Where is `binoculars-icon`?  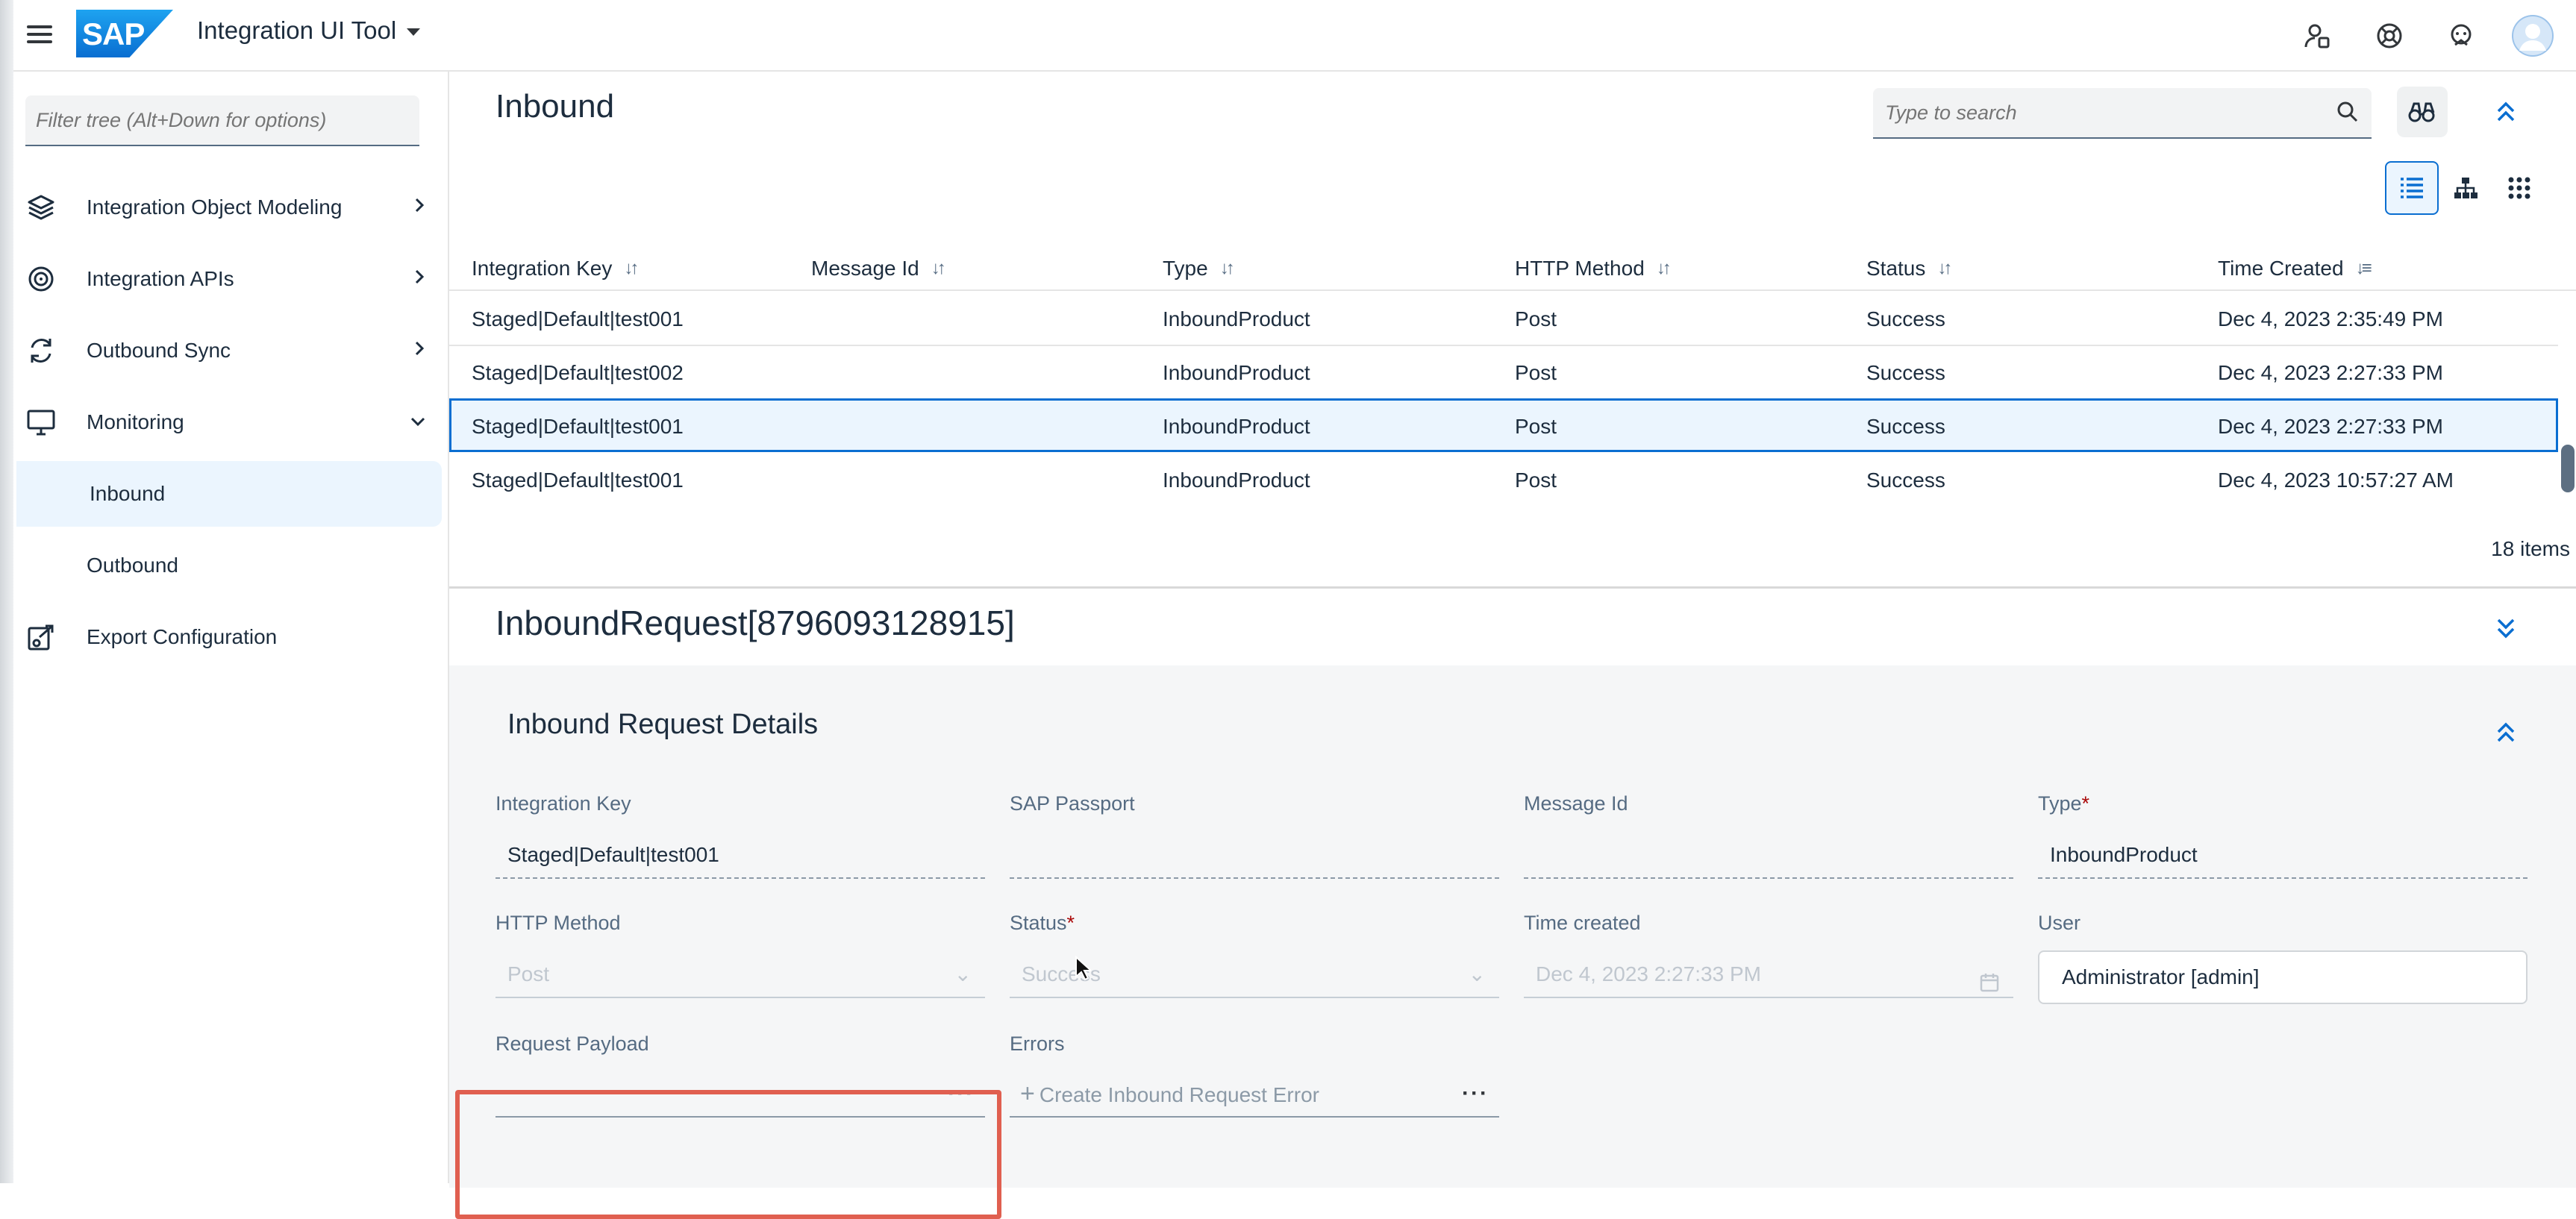
binoculars-icon is located at coordinates (2421, 112).